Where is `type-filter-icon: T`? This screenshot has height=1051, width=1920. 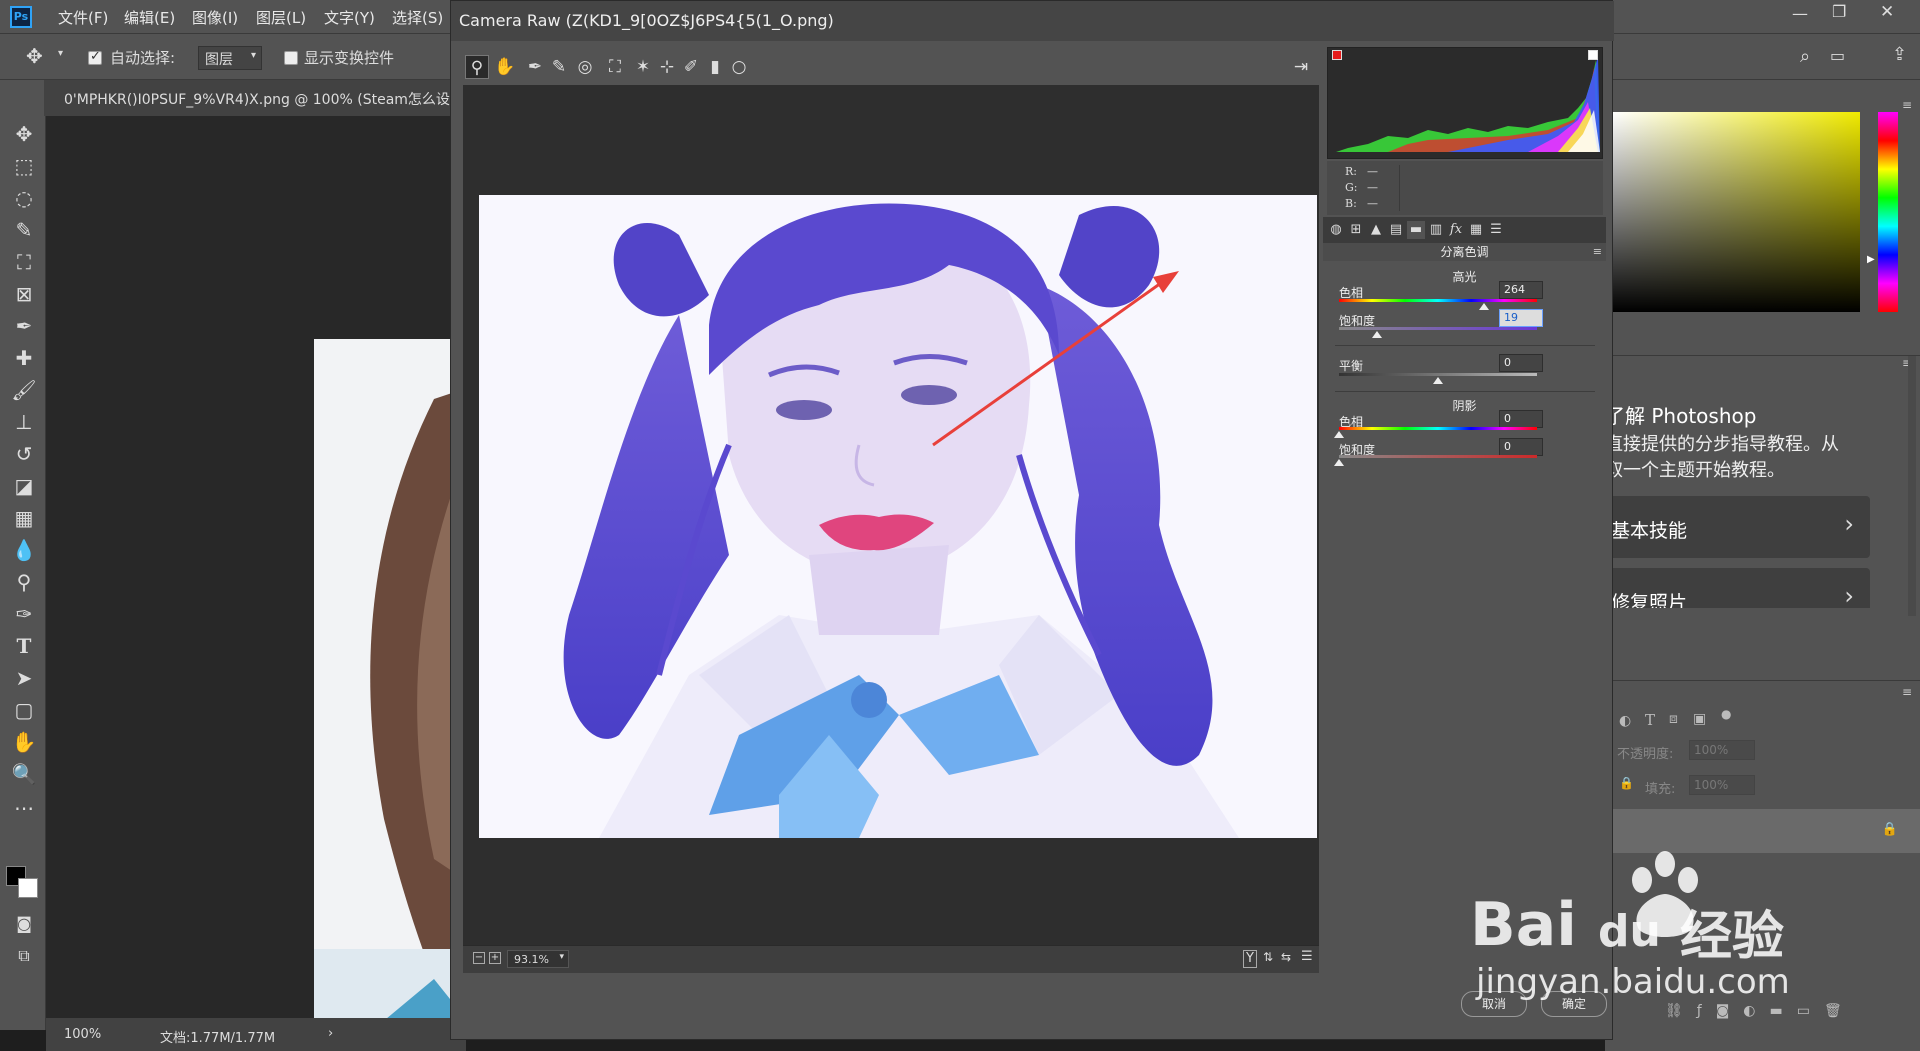
type-filter-icon: T is located at coordinates (1650, 720).